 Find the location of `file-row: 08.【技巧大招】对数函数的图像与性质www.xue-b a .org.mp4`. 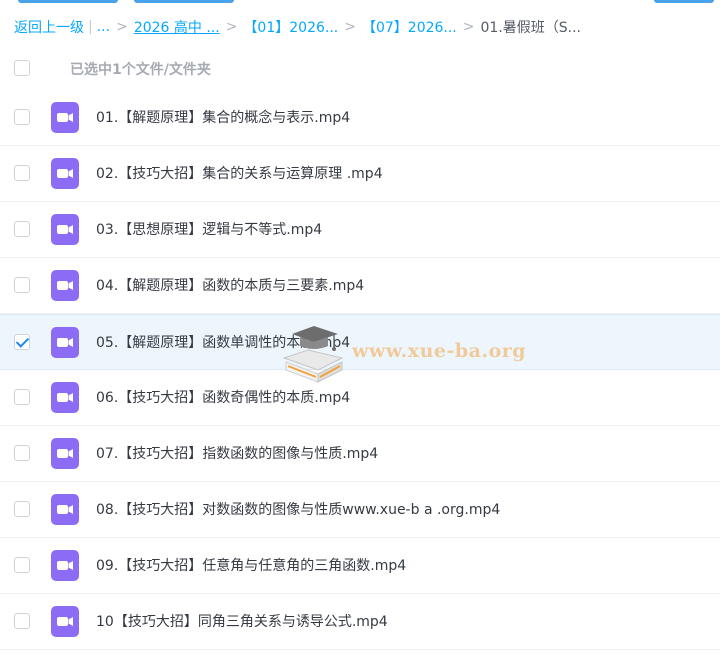

file-row: 08.【技巧大招】对数函数的图像与性质www.xue-b a .org.mp4 is located at coordinates (360, 510).